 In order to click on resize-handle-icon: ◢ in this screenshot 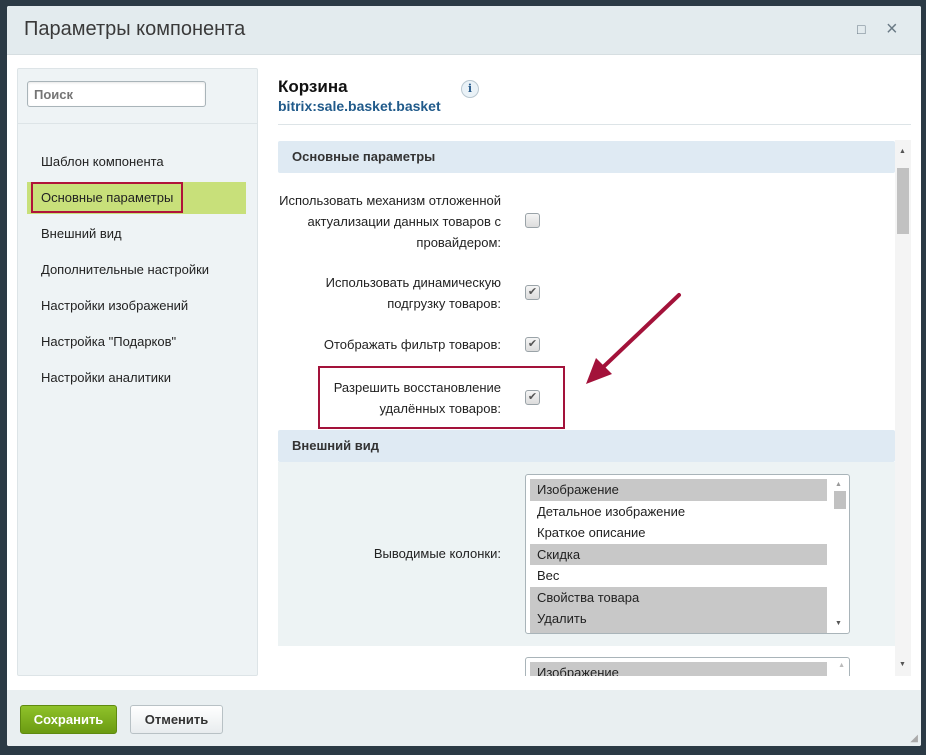, I will do `click(914, 738)`.